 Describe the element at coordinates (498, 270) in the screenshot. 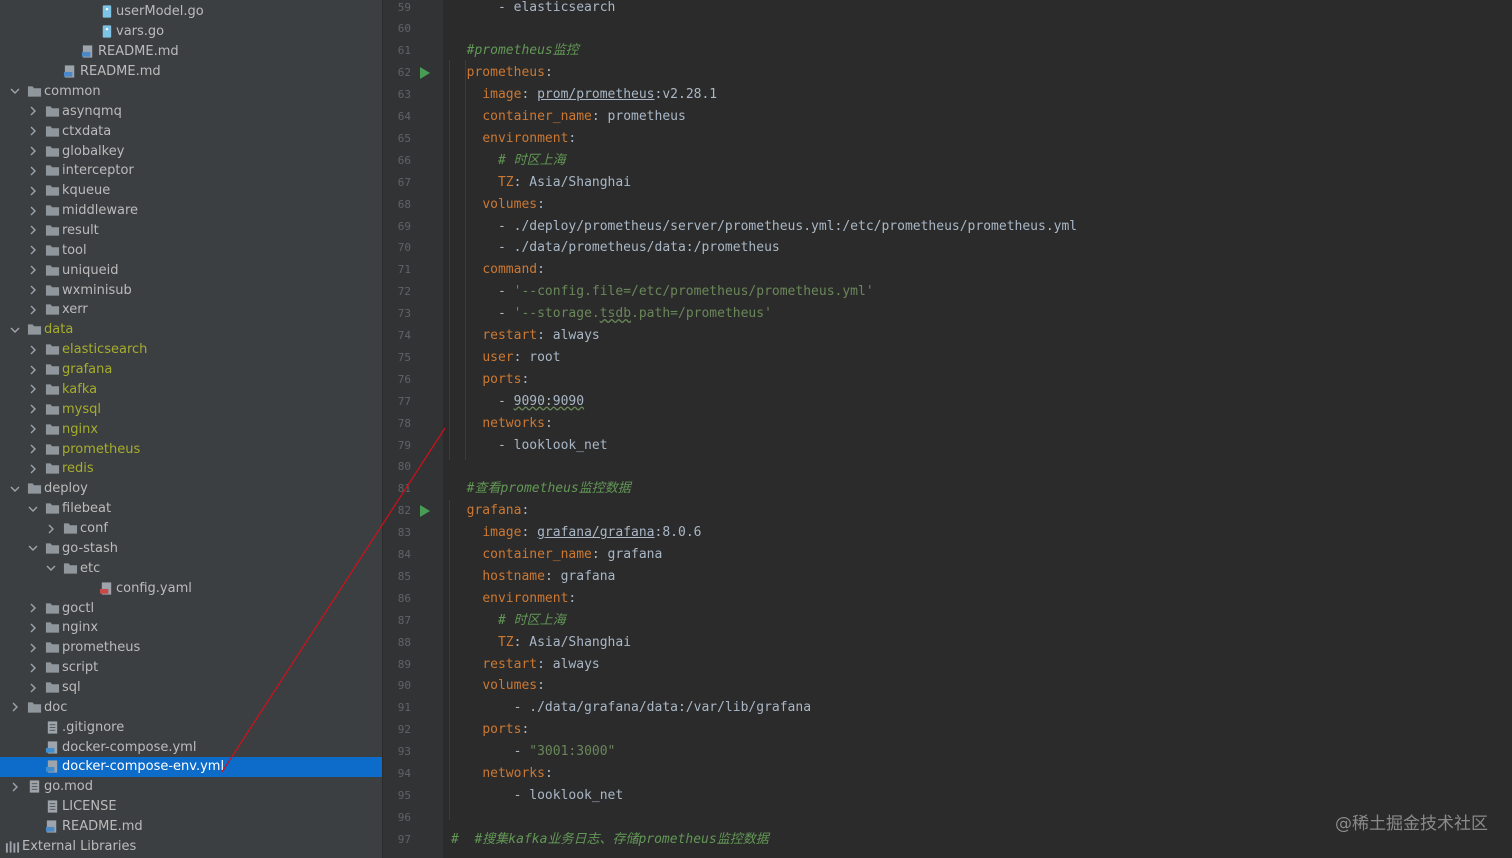

I see `code-line: command:` at that location.